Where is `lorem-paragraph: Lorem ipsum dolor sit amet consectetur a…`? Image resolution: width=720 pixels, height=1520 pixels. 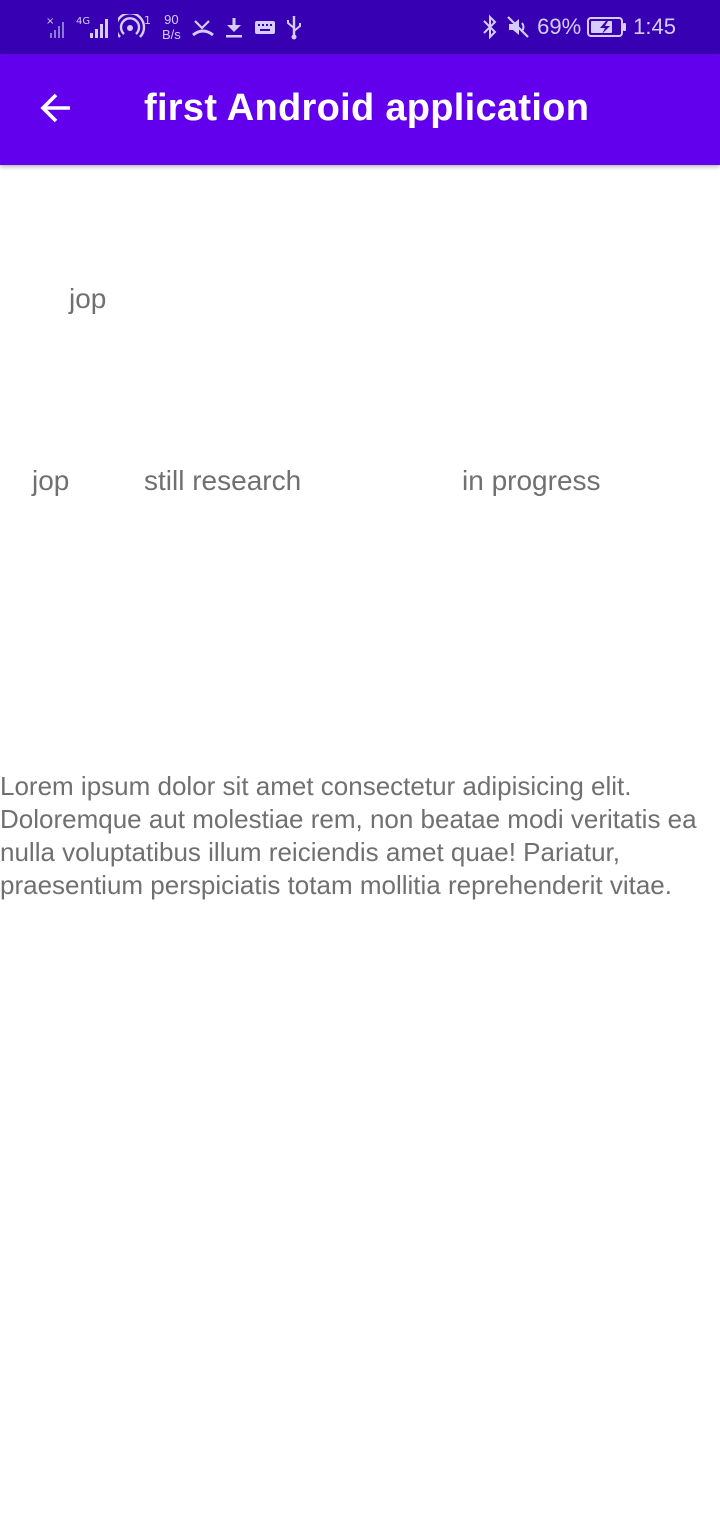
lorem-paragraph: Lorem ipsum dolor sit amet consectetur a… is located at coordinates (348, 835).